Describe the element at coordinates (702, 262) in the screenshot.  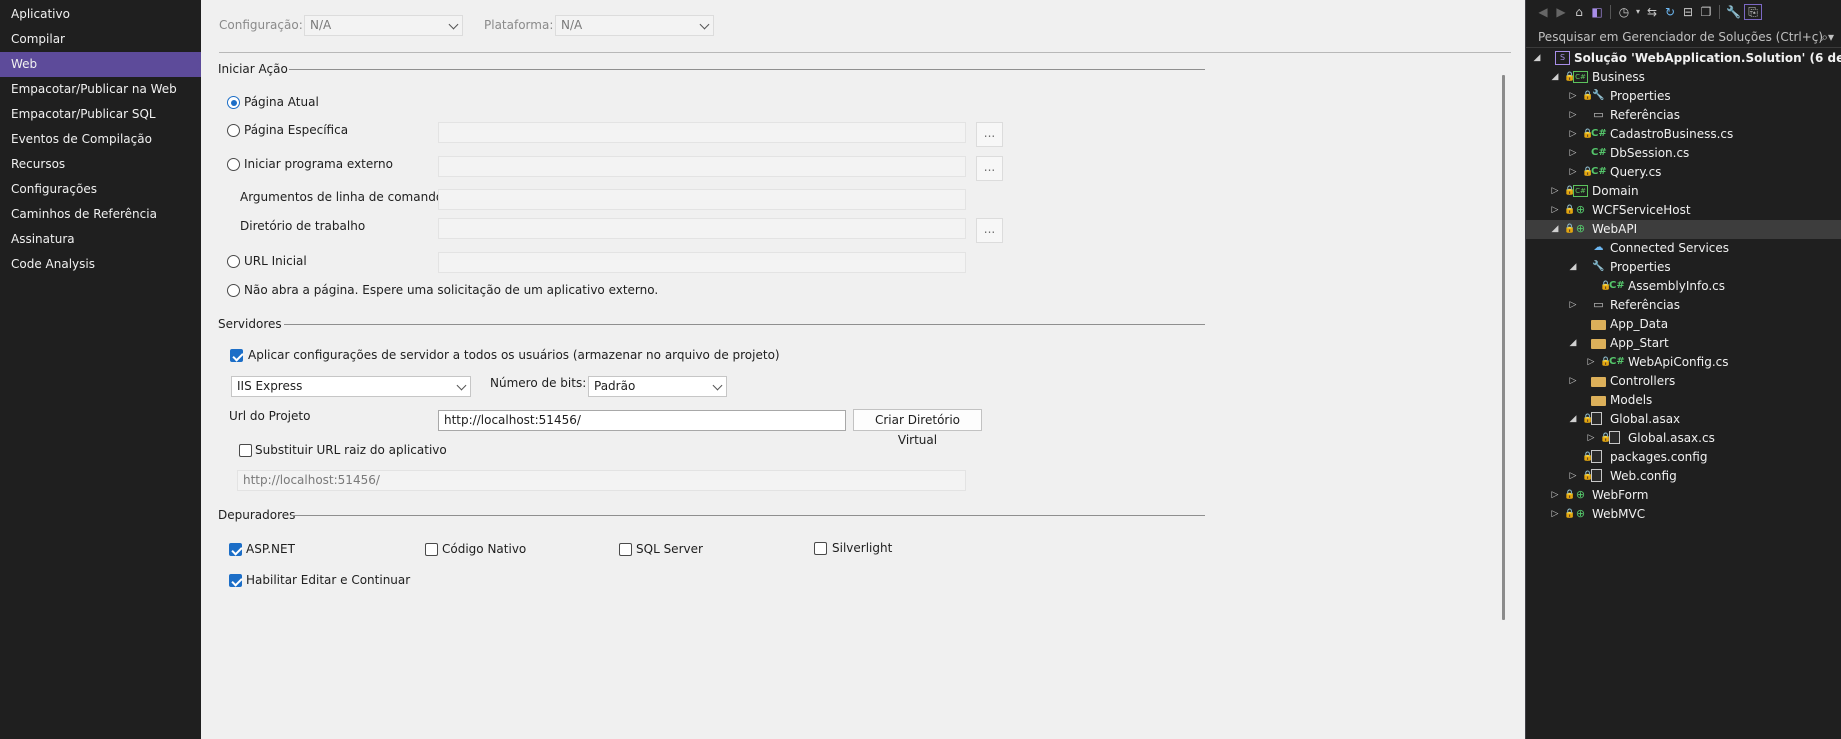
I see `start-url-input` at that location.